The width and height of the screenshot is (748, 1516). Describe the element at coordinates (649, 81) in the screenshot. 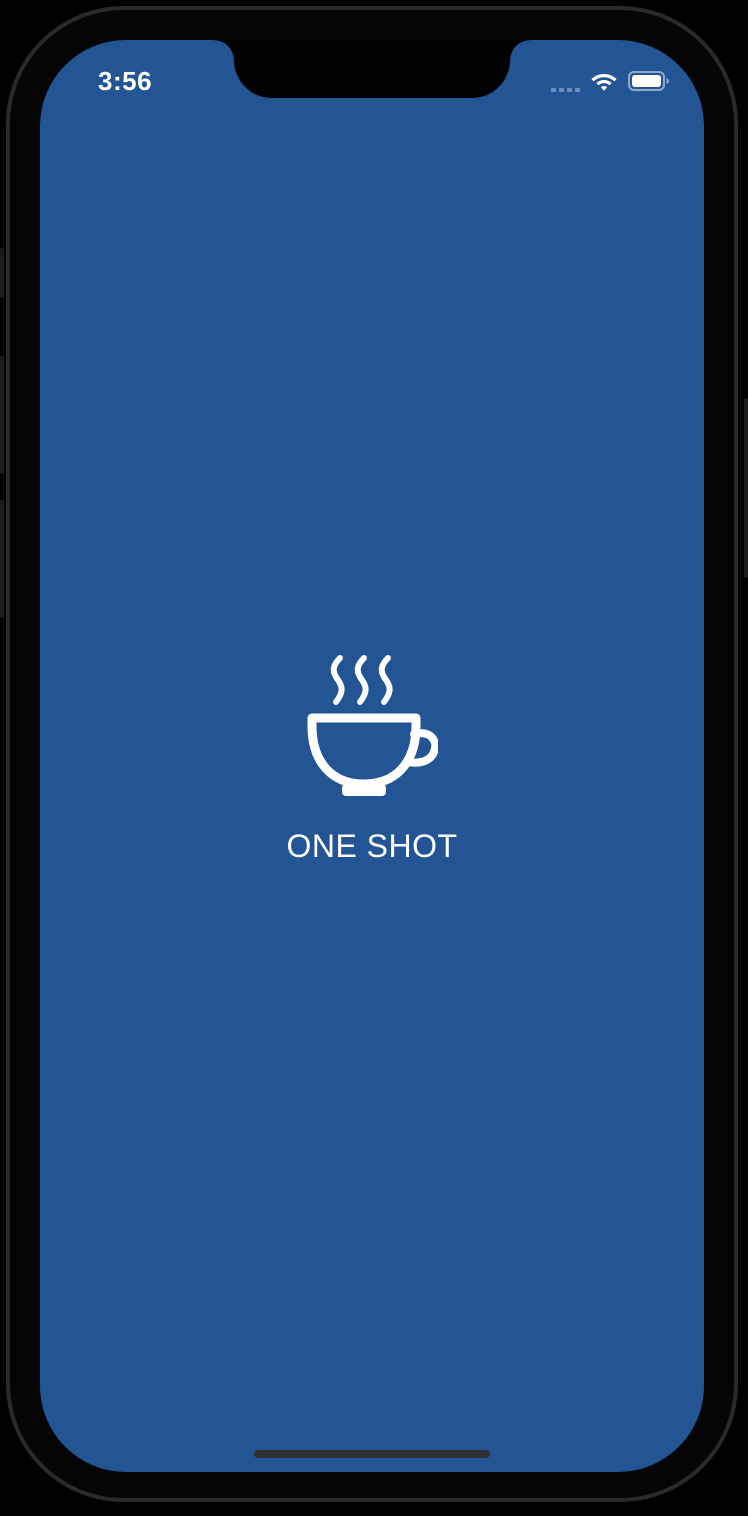

I see `battery-icon` at that location.